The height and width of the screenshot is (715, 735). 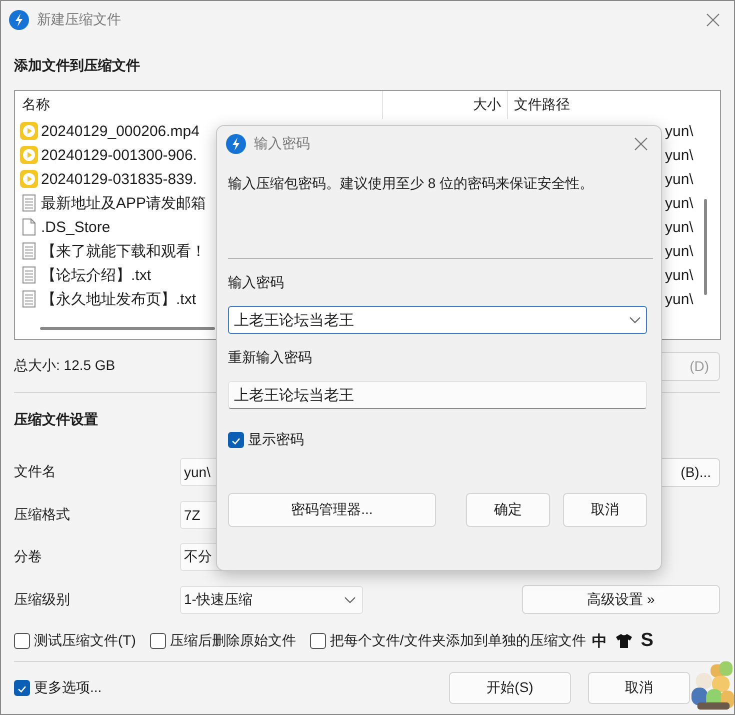 What do you see at coordinates (270, 358) in the screenshot?
I see `field-label: 重新输入密码` at bounding box center [270, 358].